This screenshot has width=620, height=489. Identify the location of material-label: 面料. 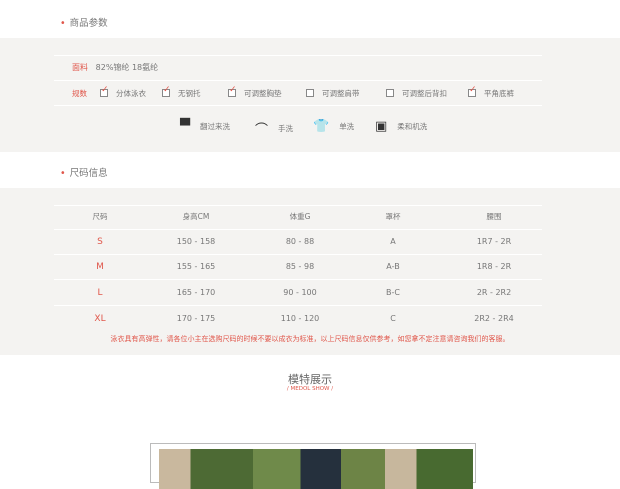
(80, 67).